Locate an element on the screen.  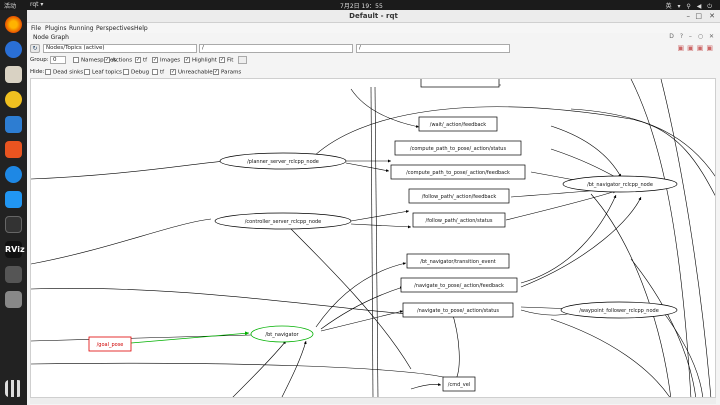
refresh-icon: ↻ is located at coordinates (35, 48).